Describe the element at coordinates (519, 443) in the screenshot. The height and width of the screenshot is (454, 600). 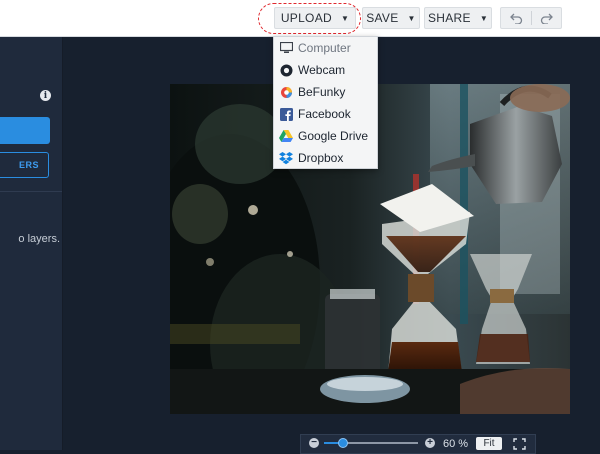
I see `fullscreen-icon` at that location.